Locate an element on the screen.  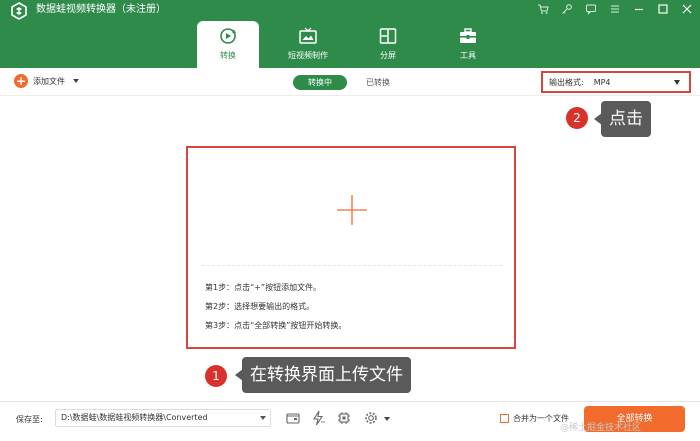
tab-convert: 转换 is located at coordinates (228, 44).